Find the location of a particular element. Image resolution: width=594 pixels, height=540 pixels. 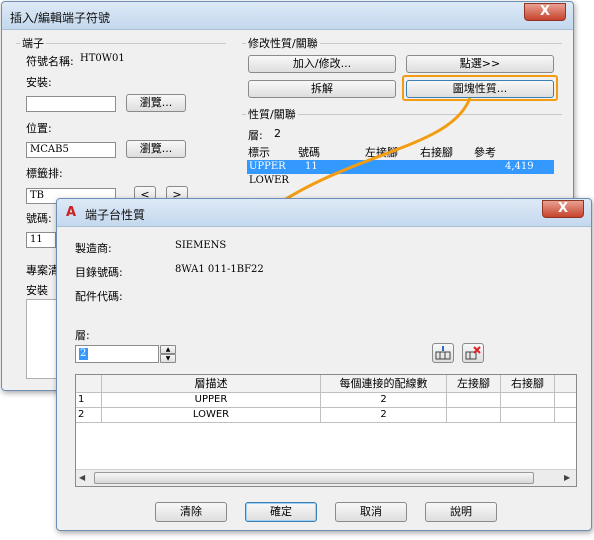

cancel-button: 取消 is located at coordinates (371, 512).